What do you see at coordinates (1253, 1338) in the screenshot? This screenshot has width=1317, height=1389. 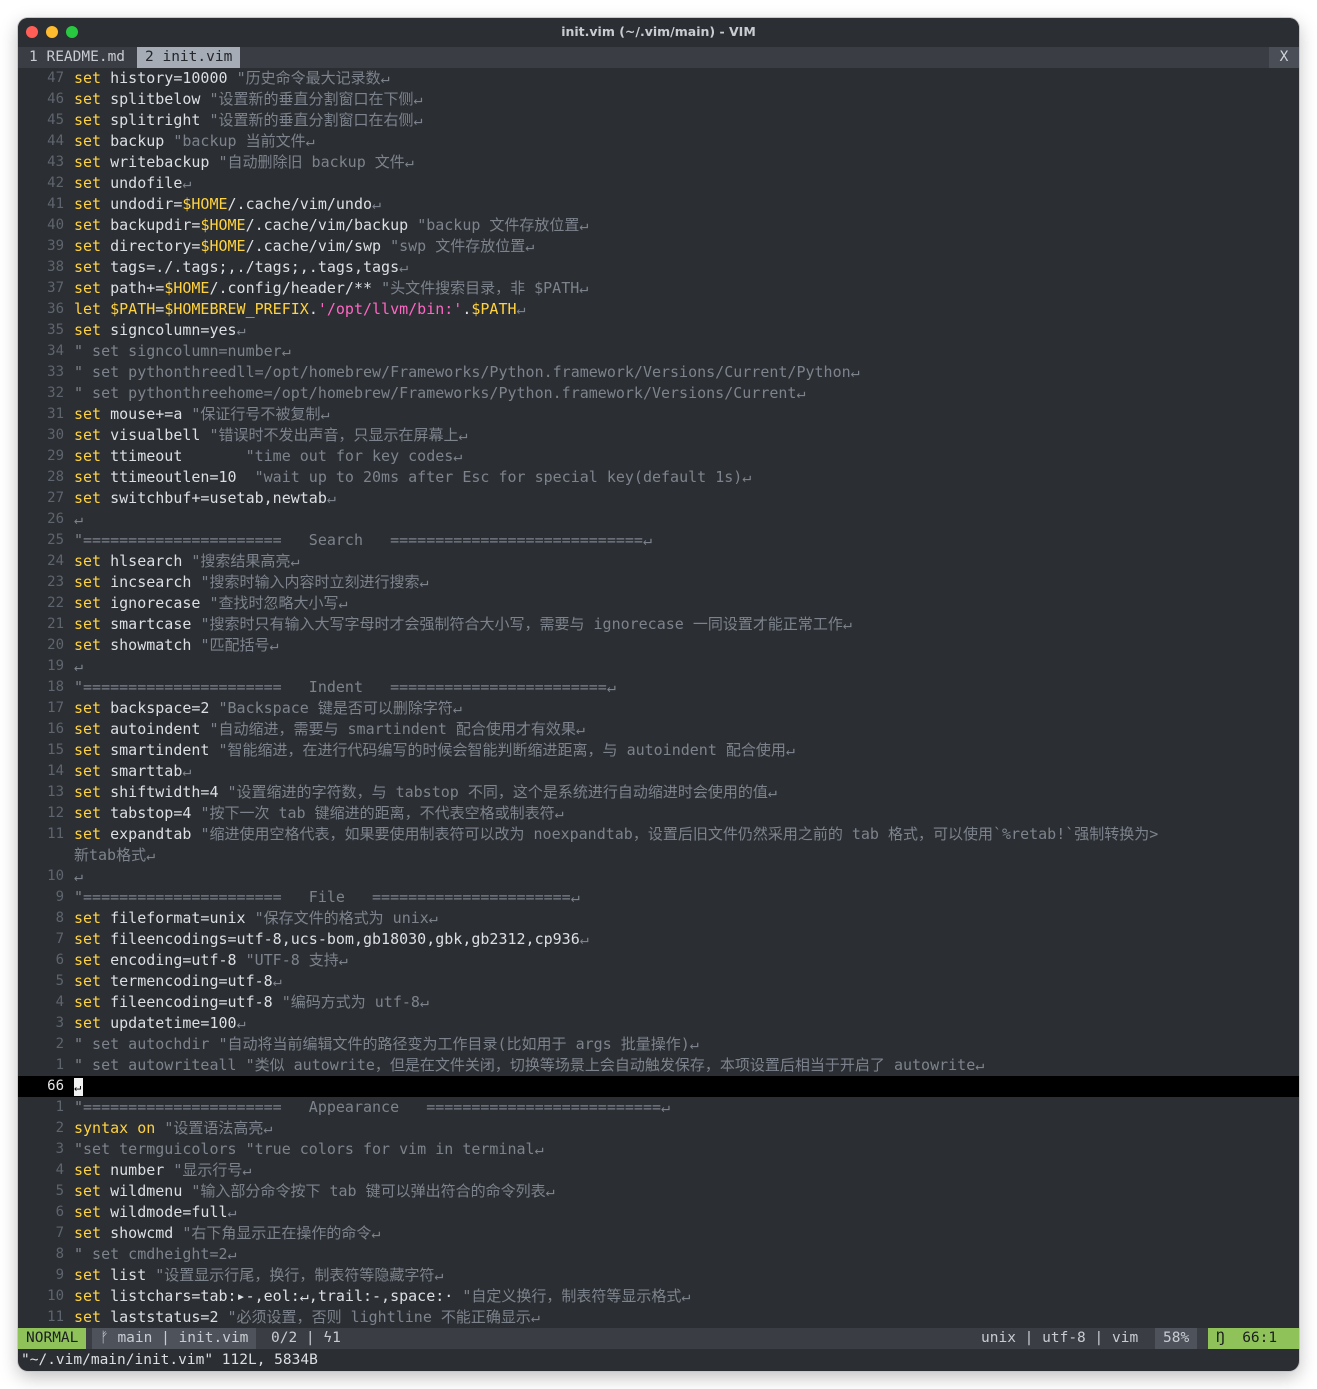 I see `position-segment: Ŋ 66:1` at bounding box center [1253, 1338].